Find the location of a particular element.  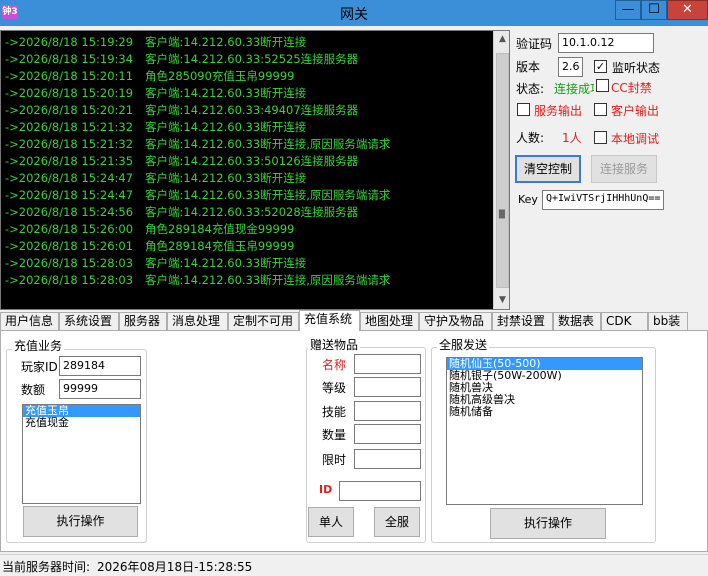

client-output-checkbox is located at coordinates (600, 109).